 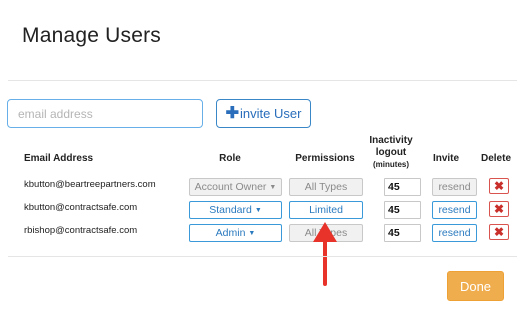 I want to click on header-role: Role, so click(x=230, y=158).